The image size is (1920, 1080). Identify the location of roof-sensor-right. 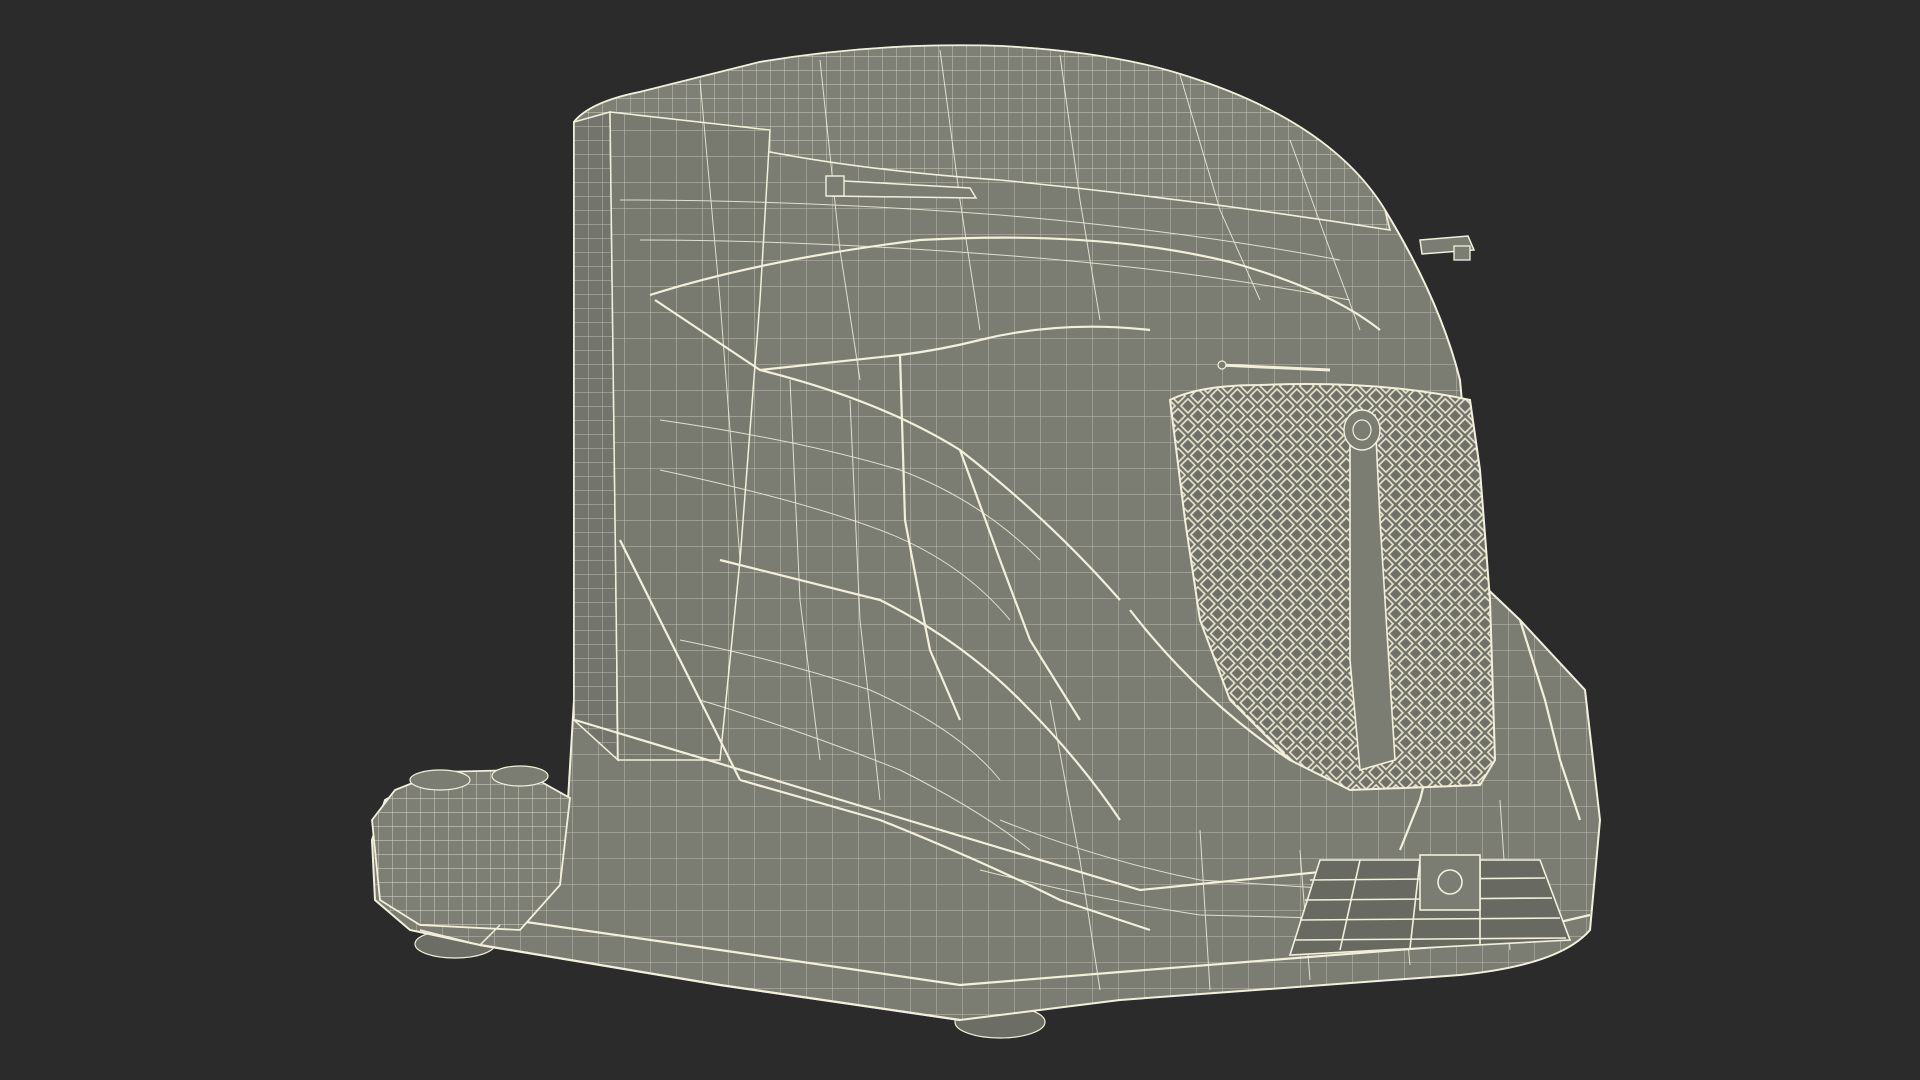
(1447, 248).